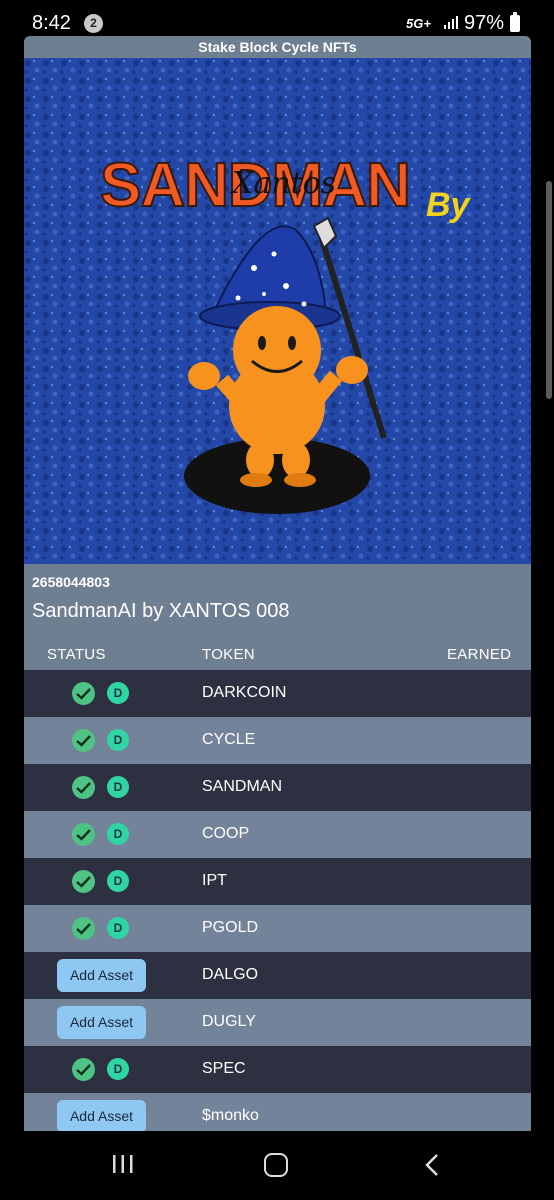  Describe the element at coordinates (283, 183) in the screenshot. I see `artwork-signature: Xantos` at that location.